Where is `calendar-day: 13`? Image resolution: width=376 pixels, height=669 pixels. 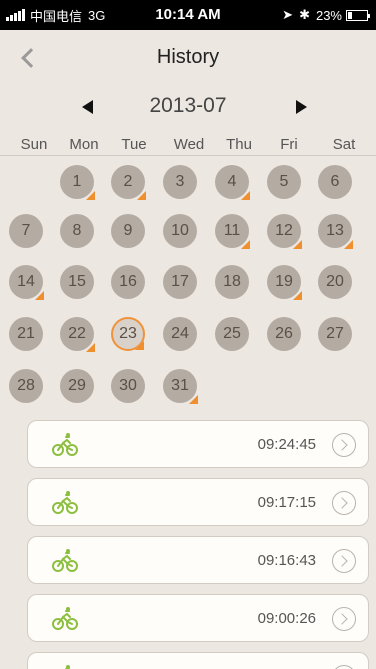
calendar-day: 13 is located at coordinates (335, 231).